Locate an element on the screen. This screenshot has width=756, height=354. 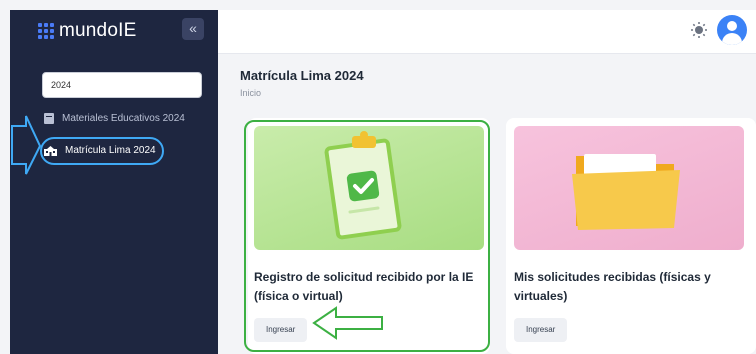
annotation-arrow-left-icon is located at coordinates (347, 323).